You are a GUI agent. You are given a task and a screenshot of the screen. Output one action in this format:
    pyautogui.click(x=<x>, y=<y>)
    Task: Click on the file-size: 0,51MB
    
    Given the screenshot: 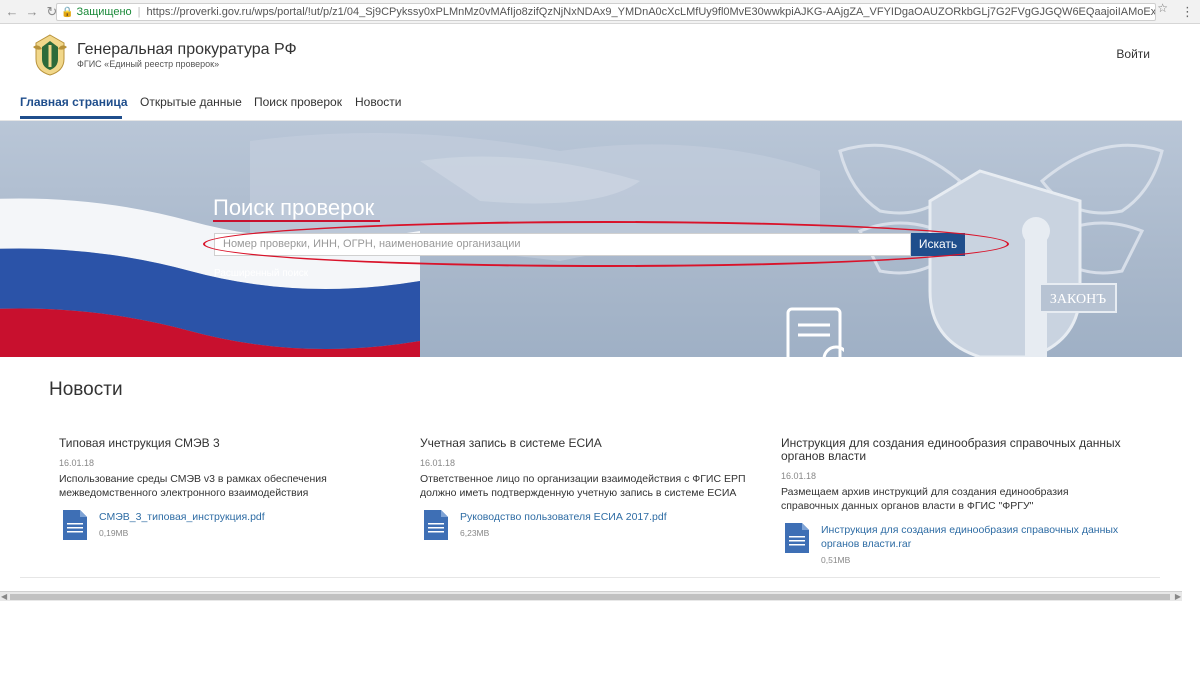 What is the action you would take?
    pyautogui.click(x=836, y=560)
    